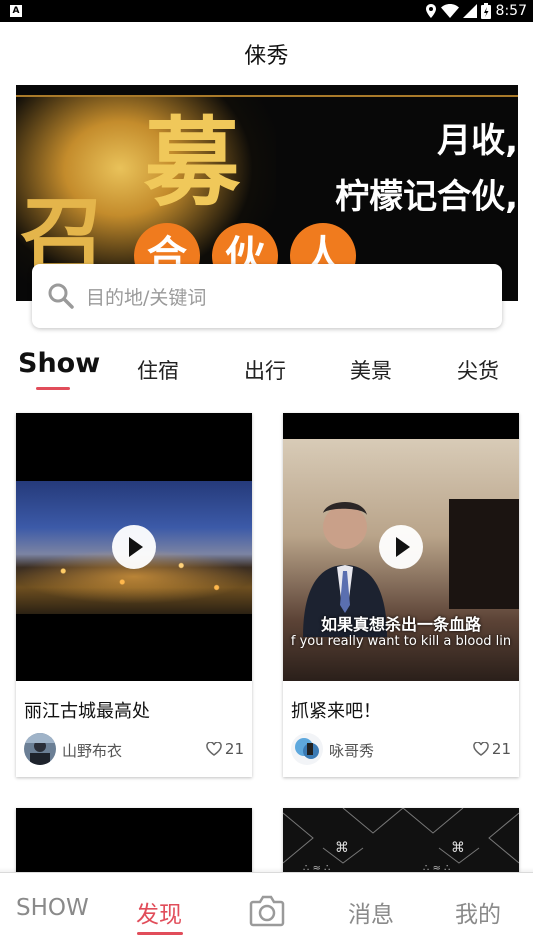 The width and height of the screenshot is (533, 947). Describe the element at coordinates (478, 912) in the screenshot. I see `nav-me: 我的` at that location.